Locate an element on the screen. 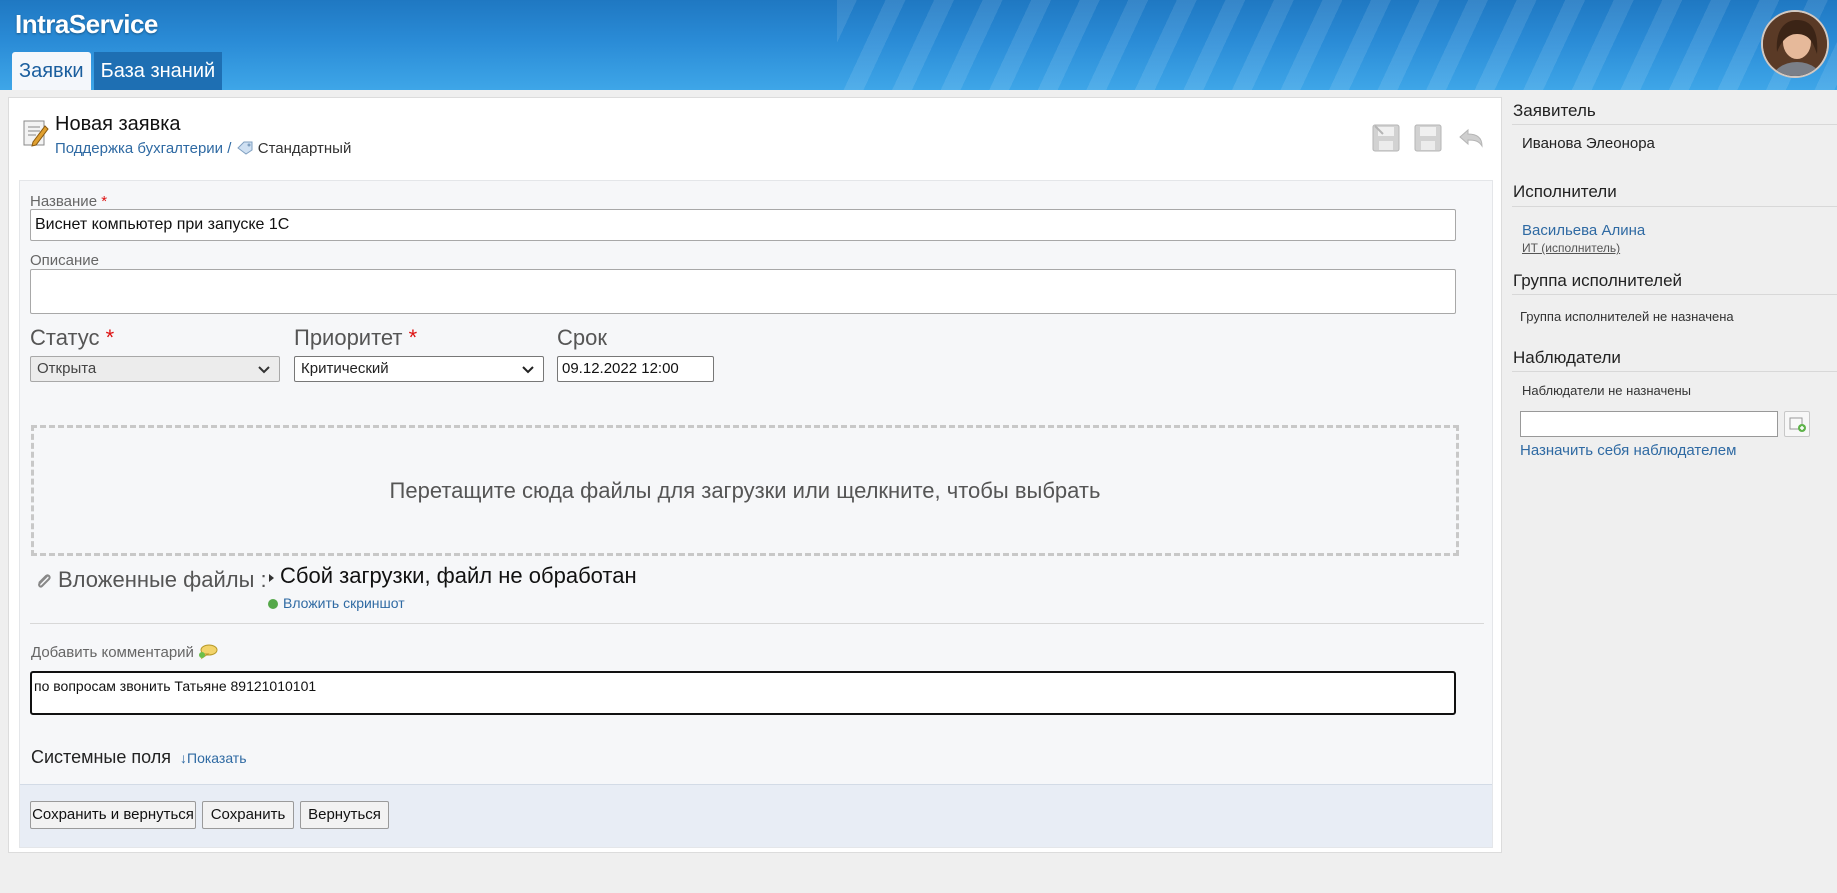 The width and height of the screenshot is (1837, 893). observers-empty-text: Наблюдатели не назначены is located at coordinates (1607, 390).